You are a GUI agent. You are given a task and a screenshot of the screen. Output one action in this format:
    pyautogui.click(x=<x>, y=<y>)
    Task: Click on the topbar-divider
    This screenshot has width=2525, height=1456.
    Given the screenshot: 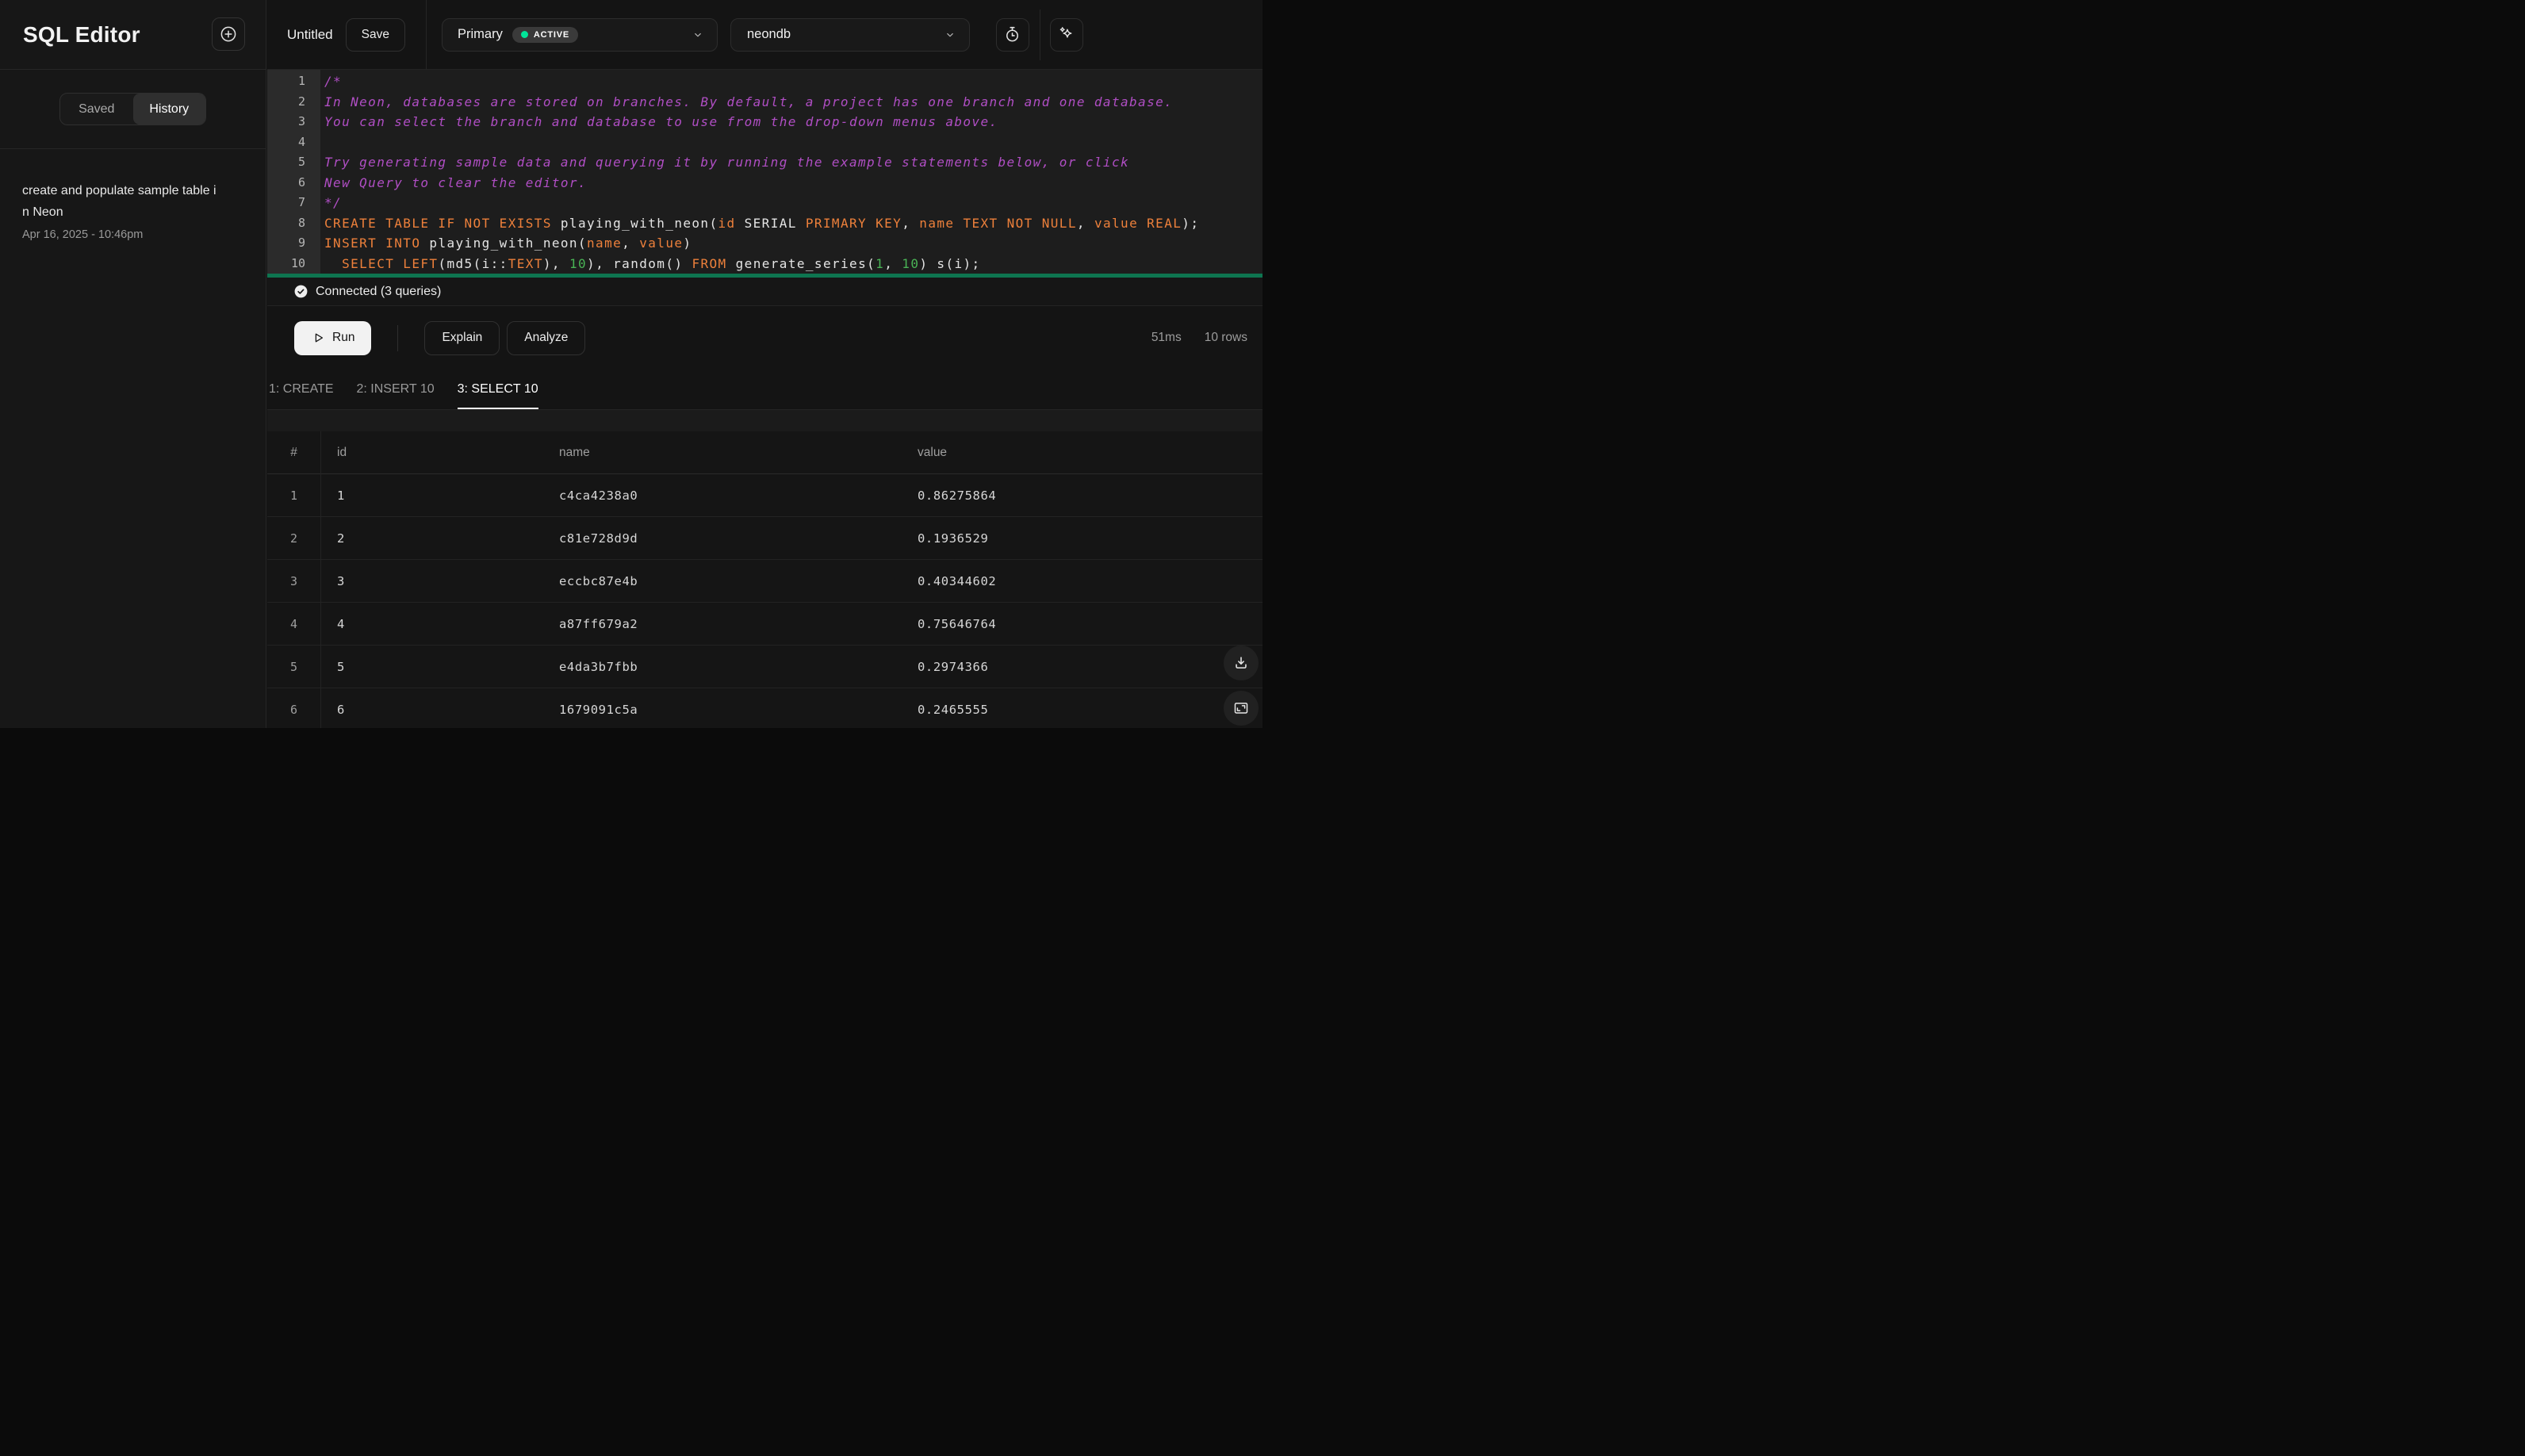 What is the action you would take?
    pyautogui.click(x=426, y=35)
    